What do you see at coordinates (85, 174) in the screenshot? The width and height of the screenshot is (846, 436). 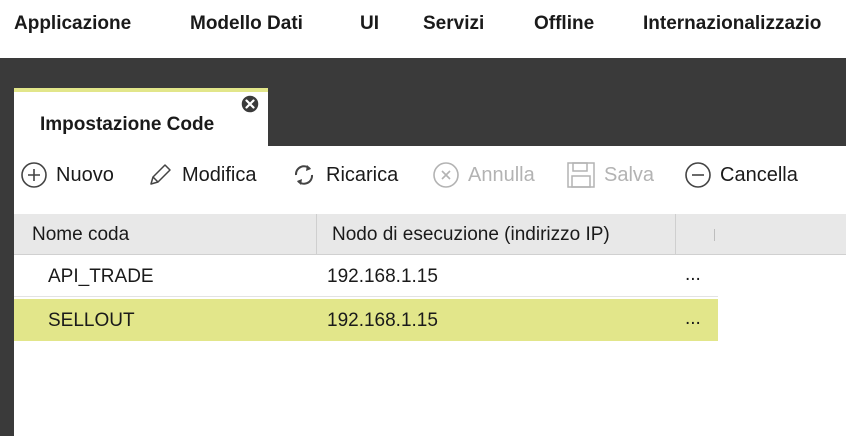 I see `new-button-label: Nuovo` at bounding box center [85, 174].